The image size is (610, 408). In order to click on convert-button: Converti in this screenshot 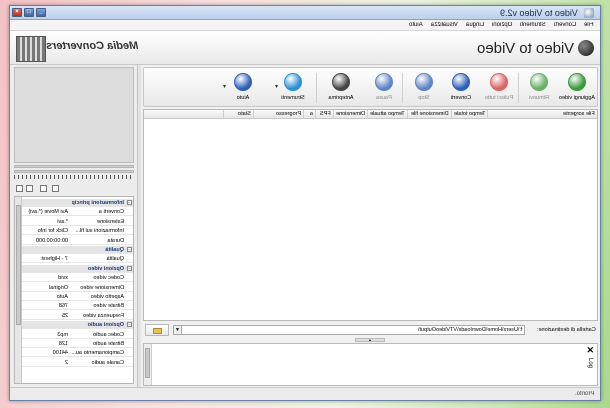, I will do `click(461, 88)`.